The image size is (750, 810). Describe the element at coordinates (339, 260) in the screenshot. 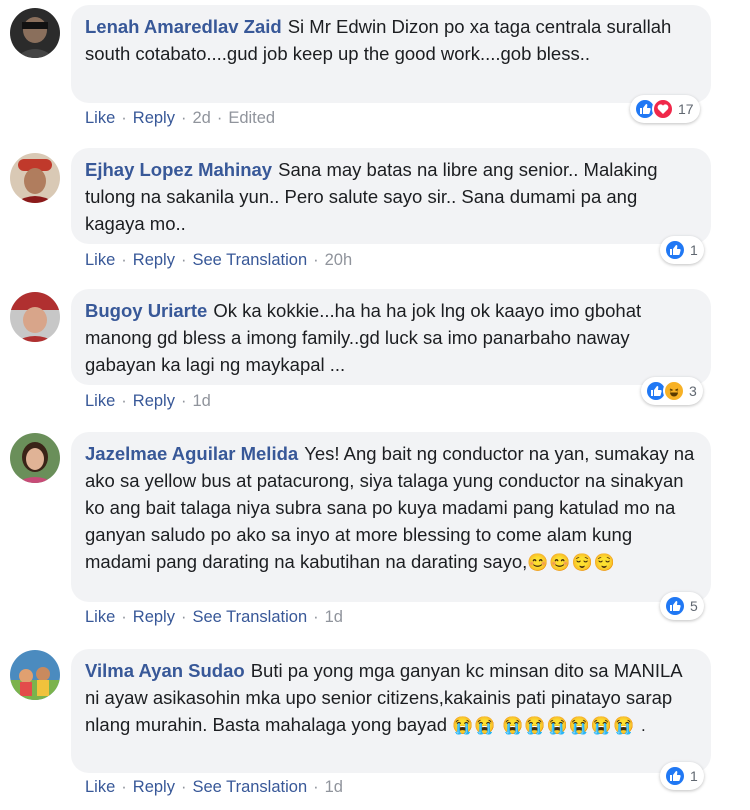

I see `comment-timestamp: 20h` at that location.